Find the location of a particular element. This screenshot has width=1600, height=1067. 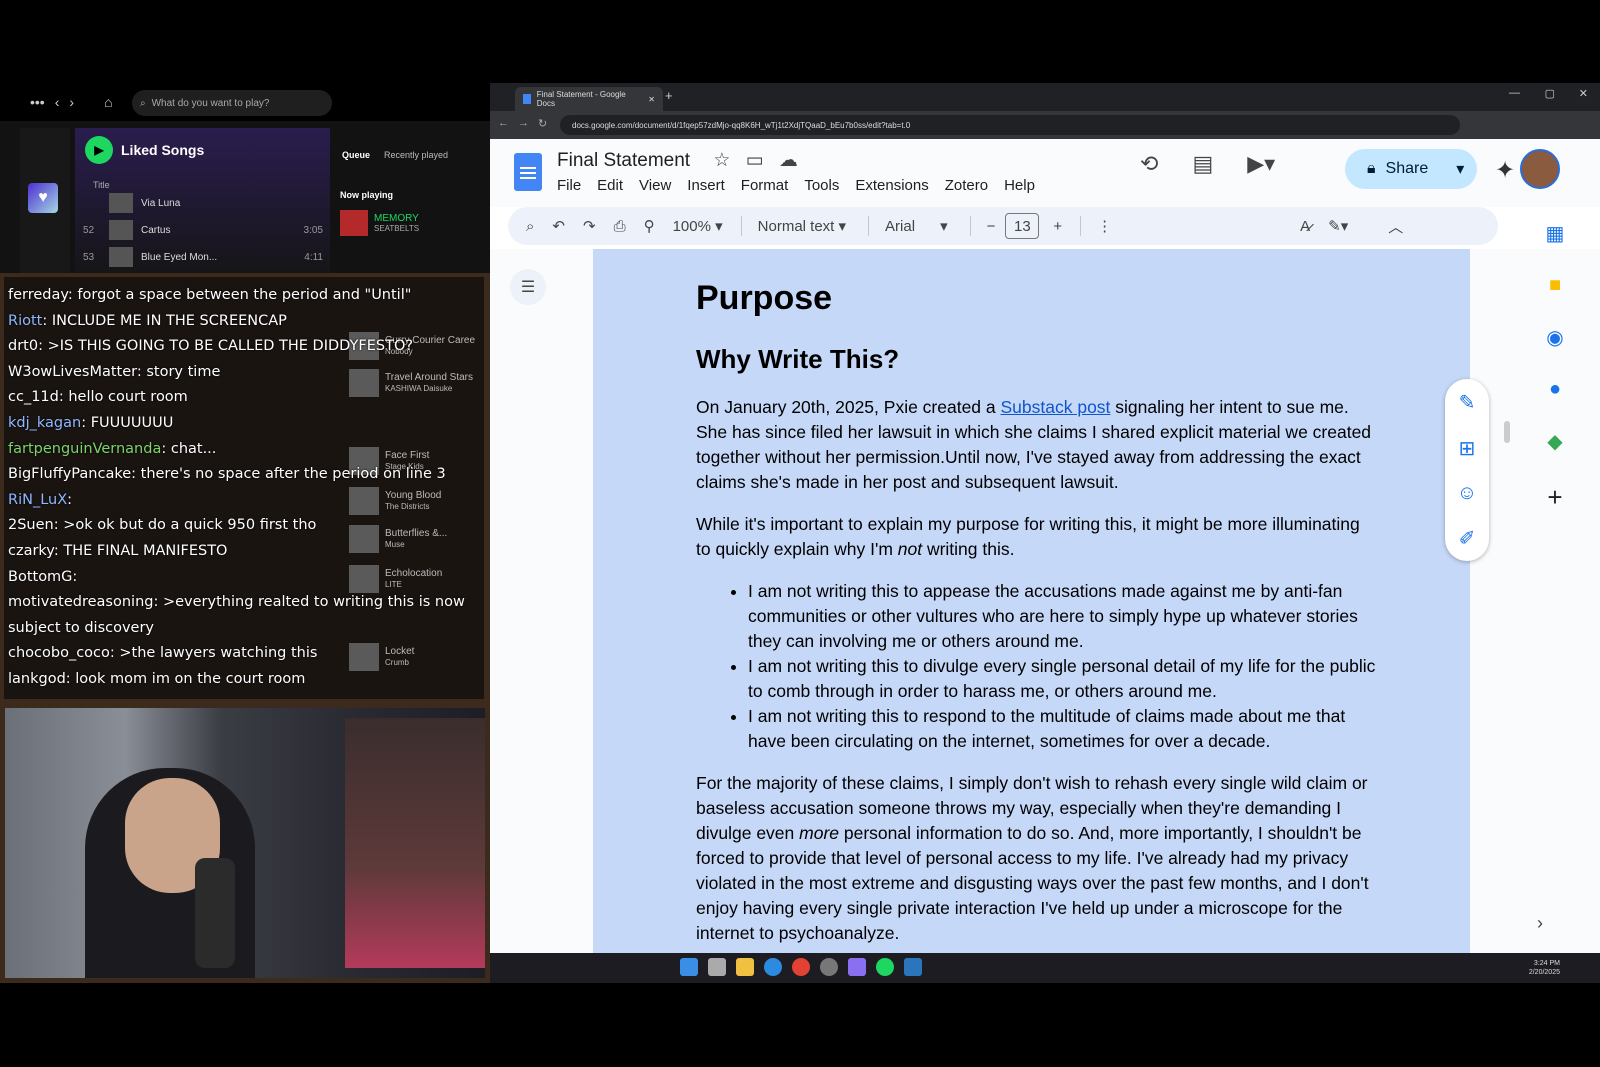

recently-played-tab: Recently played is located at coordinates (416, 155).